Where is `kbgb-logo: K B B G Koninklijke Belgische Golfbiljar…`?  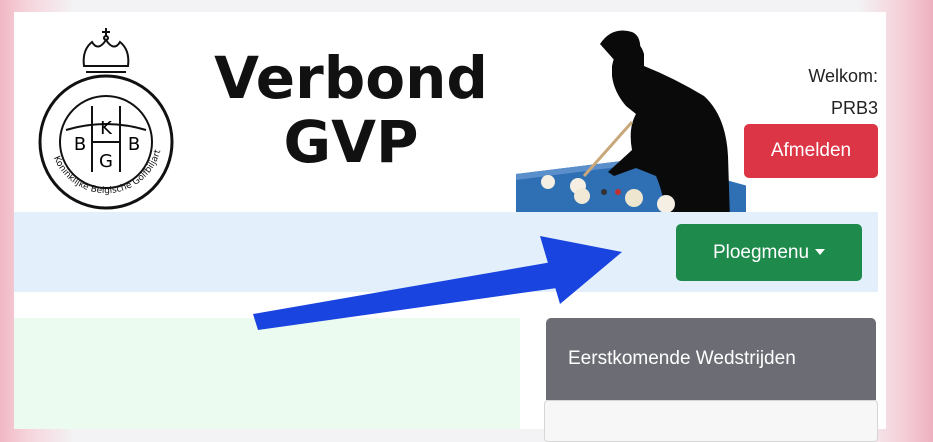
kbgb-logo: K B B G Koninklijke Belgische Golfbiljar… is located at coordinates (105, 116).